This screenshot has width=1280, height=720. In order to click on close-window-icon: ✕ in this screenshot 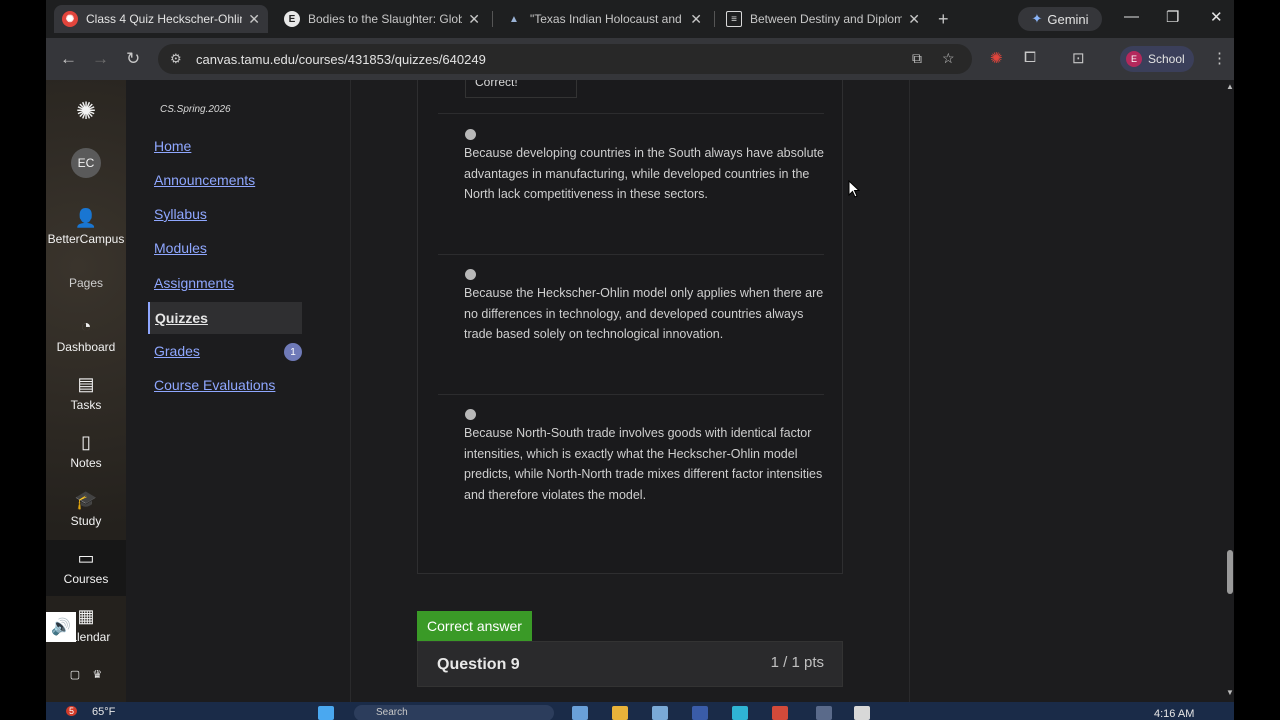, I will do `click(1216, 17)`.